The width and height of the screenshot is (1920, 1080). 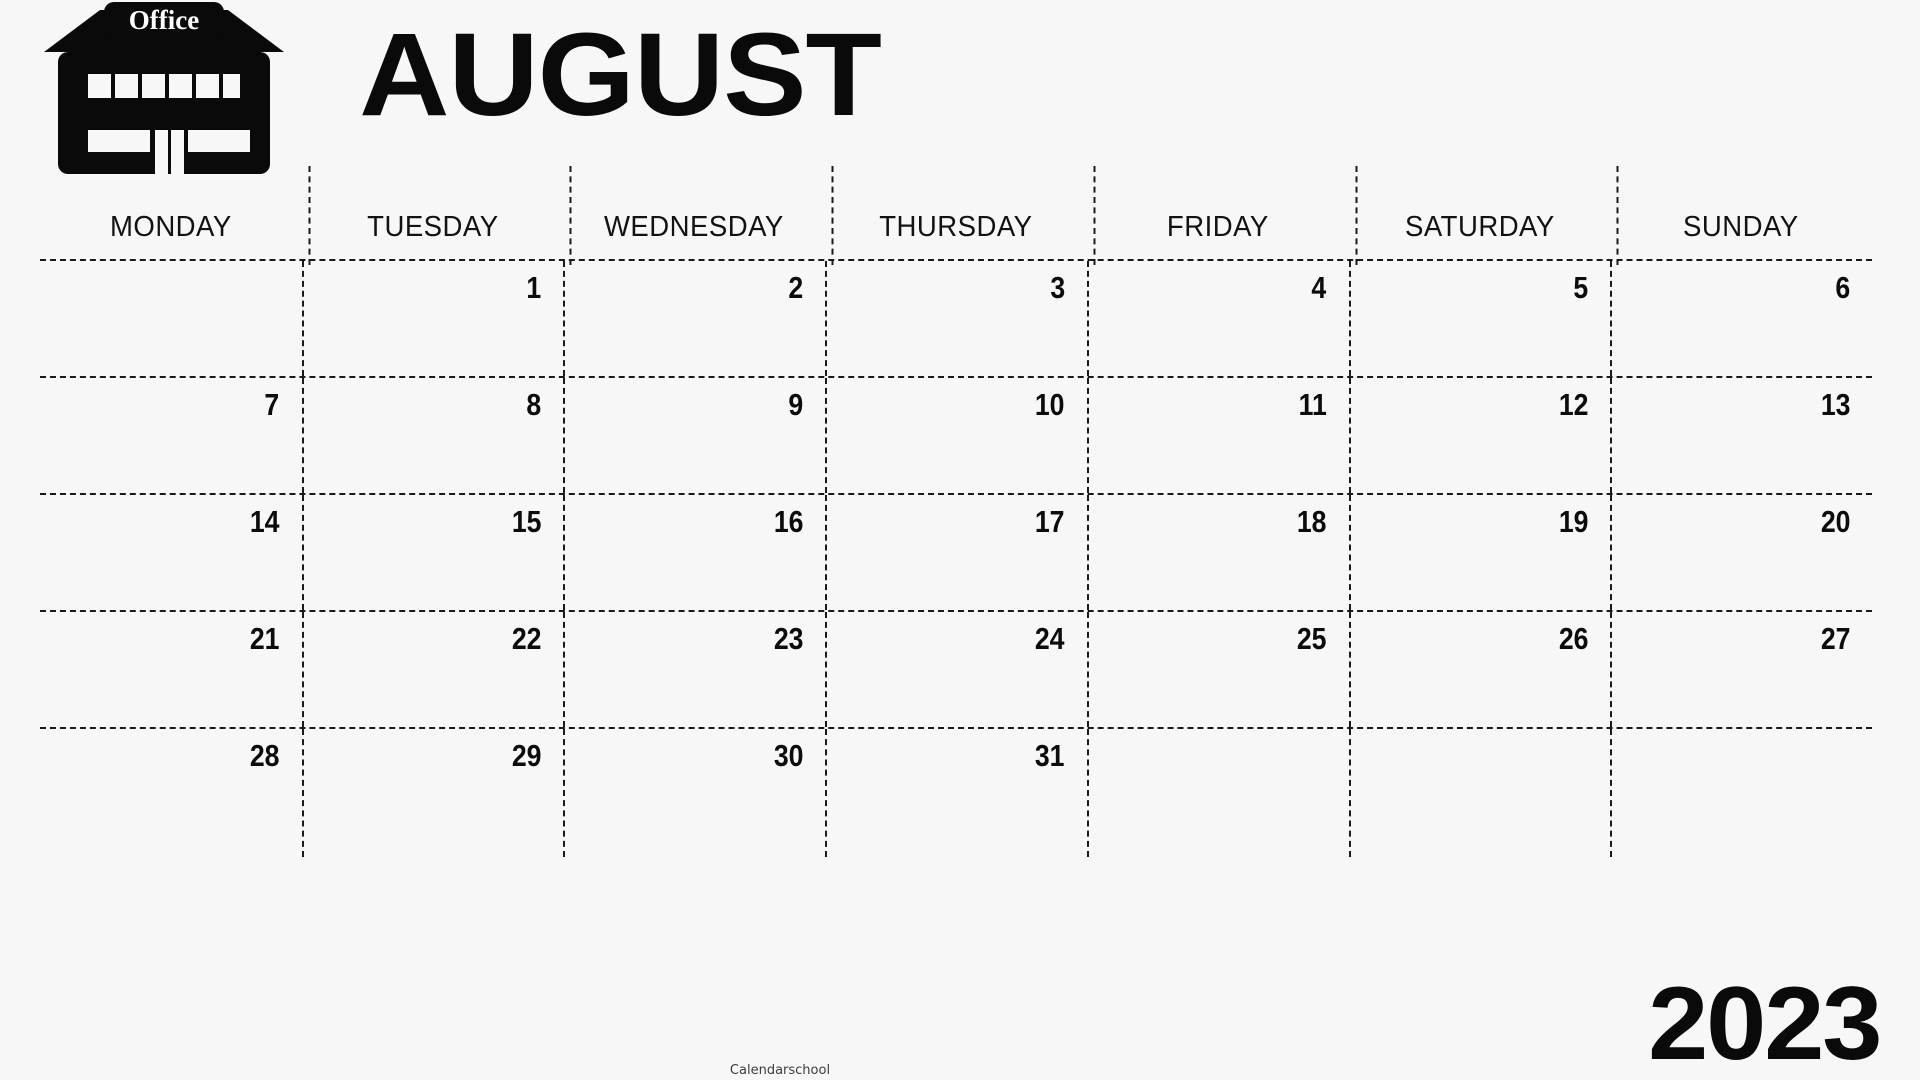 What do you see at coordinates (788, 755) in the screenshot?
I see `day-number: 30` at bounding box center [788, 755].